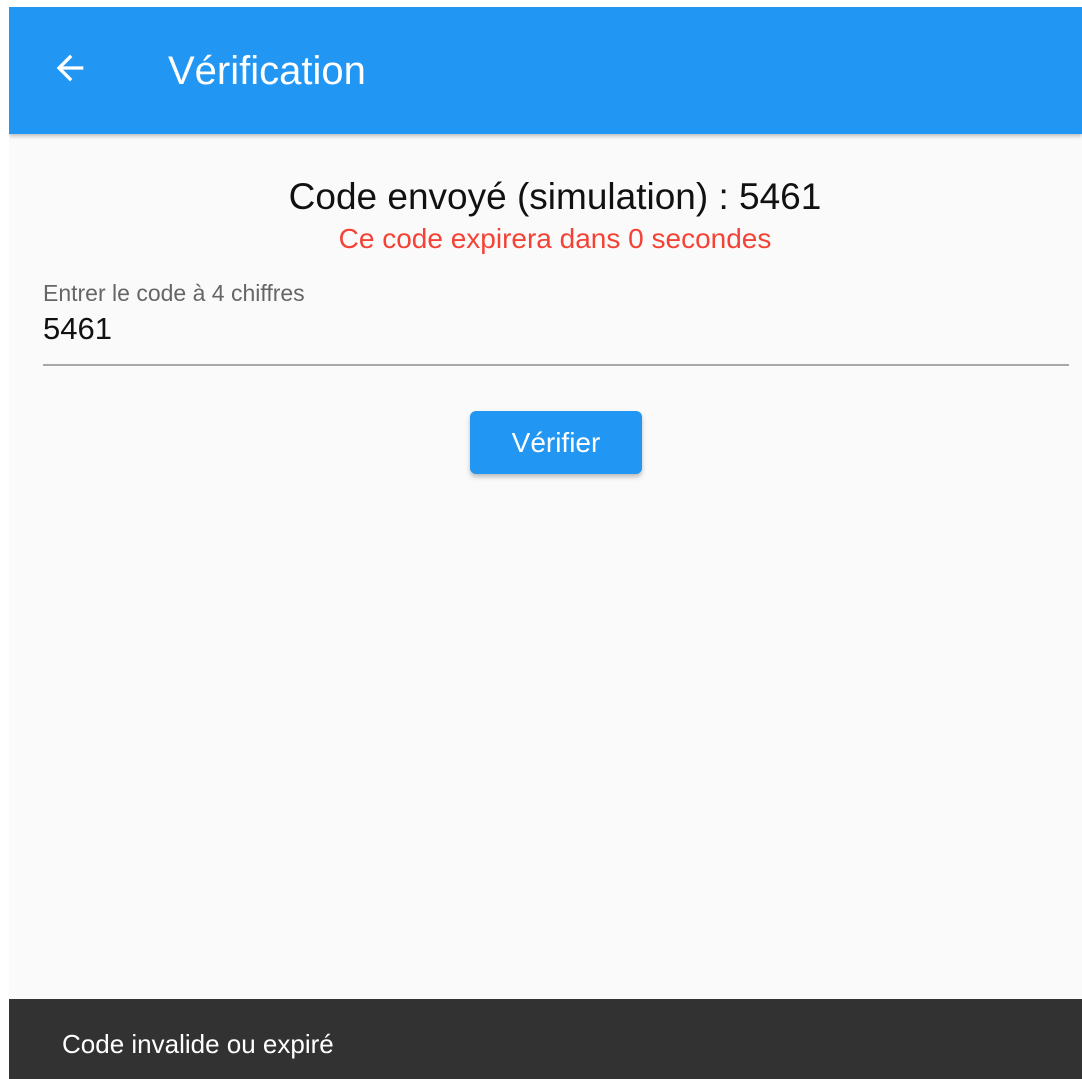  I want to click on verify-button: Vérifier, so click(556, 442).